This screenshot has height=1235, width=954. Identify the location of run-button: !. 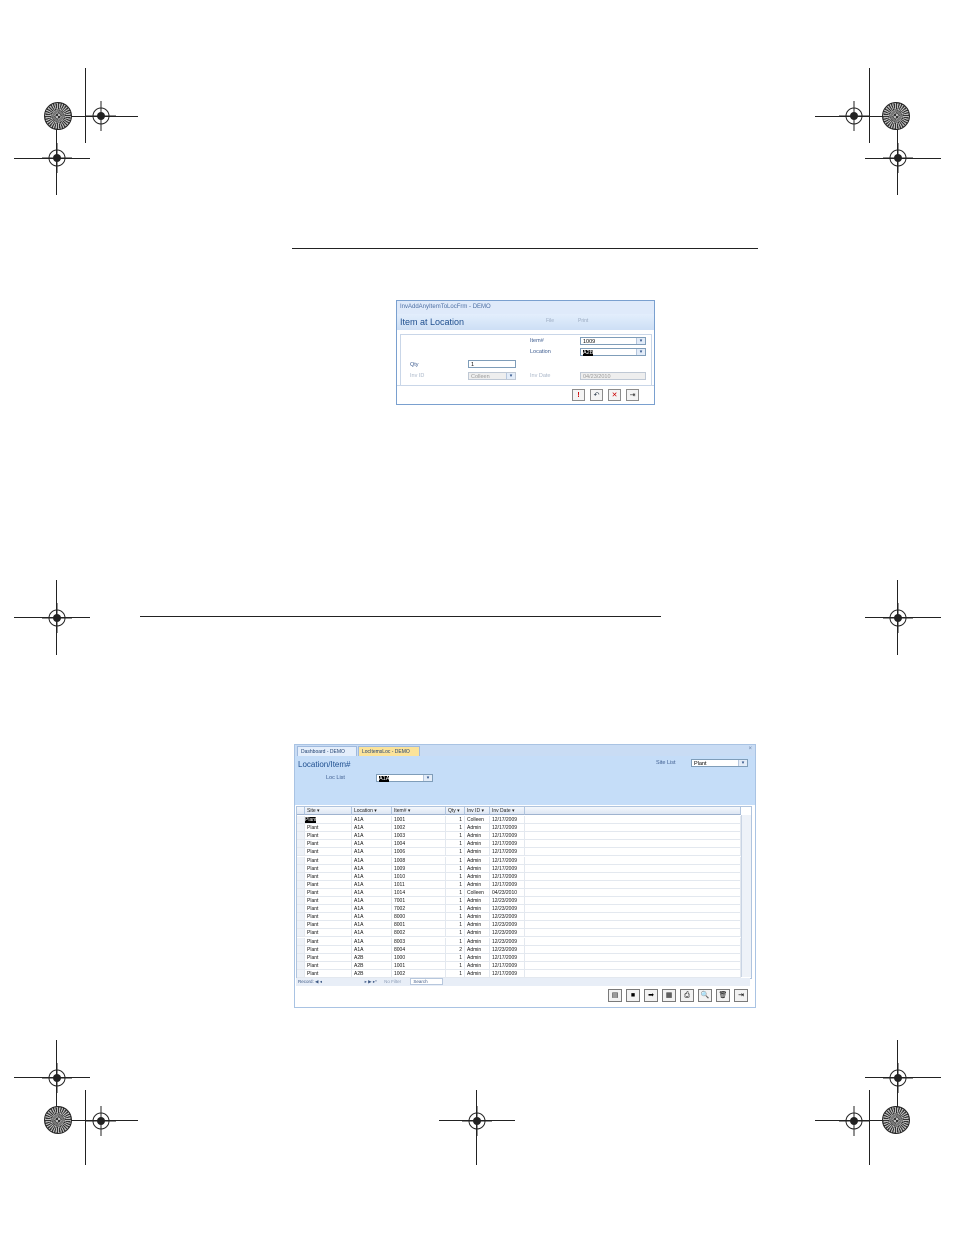
(578, 395).